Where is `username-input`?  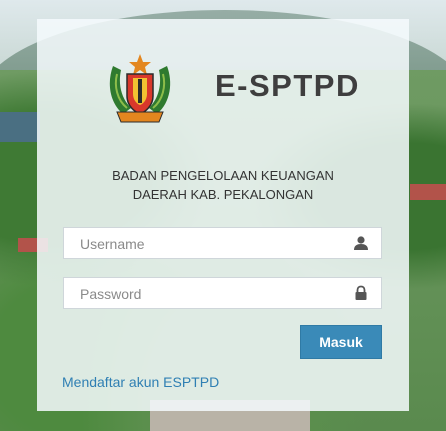
username-input is located at coordinates (210, 244).